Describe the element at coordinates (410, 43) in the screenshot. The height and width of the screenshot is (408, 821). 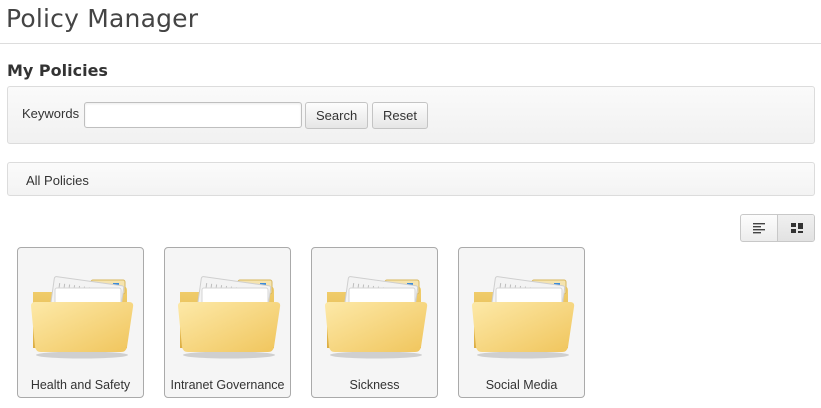
I see `title-divider` at that location.